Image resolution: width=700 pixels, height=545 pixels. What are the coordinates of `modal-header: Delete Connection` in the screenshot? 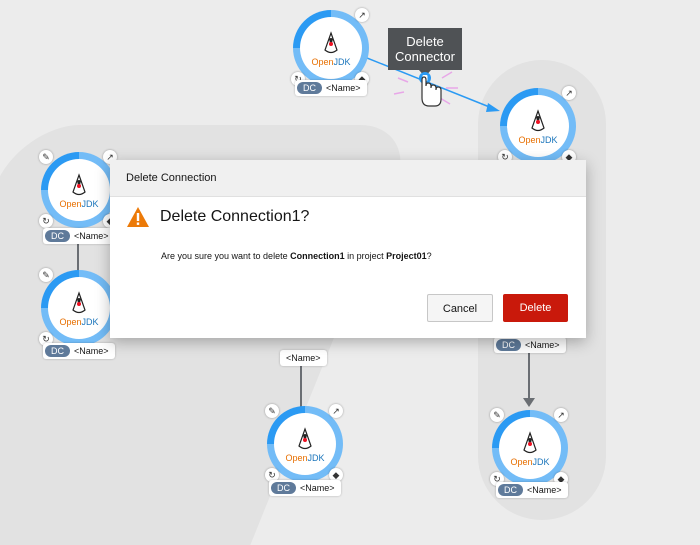 It's located at (348, 178).